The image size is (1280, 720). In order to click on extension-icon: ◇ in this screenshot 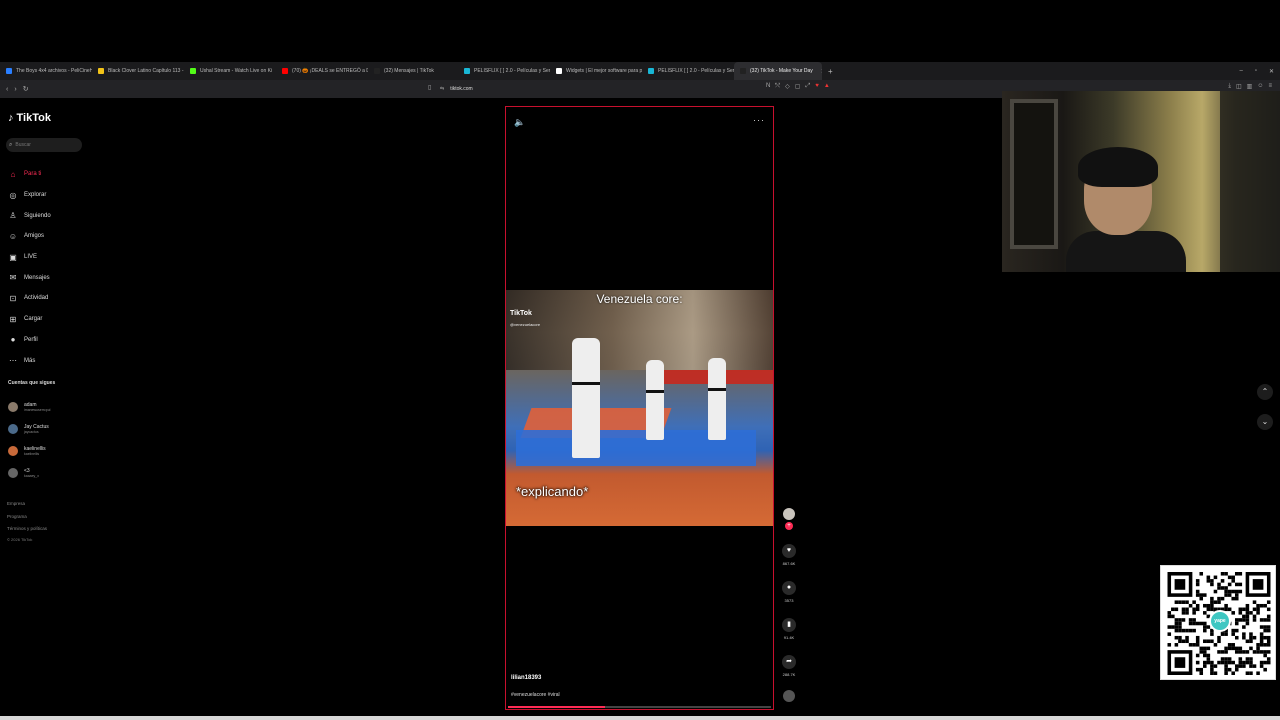, I will do `click(787, 86)`.